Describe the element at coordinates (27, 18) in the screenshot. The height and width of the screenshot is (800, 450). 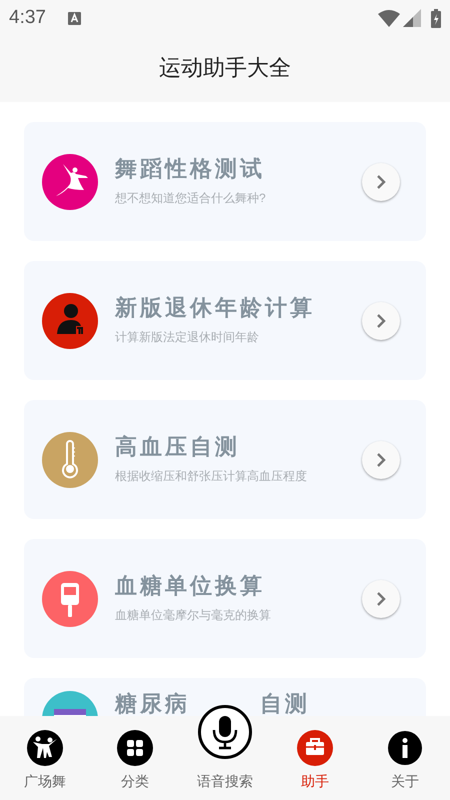
I see `status-time: 4:37` at that location.